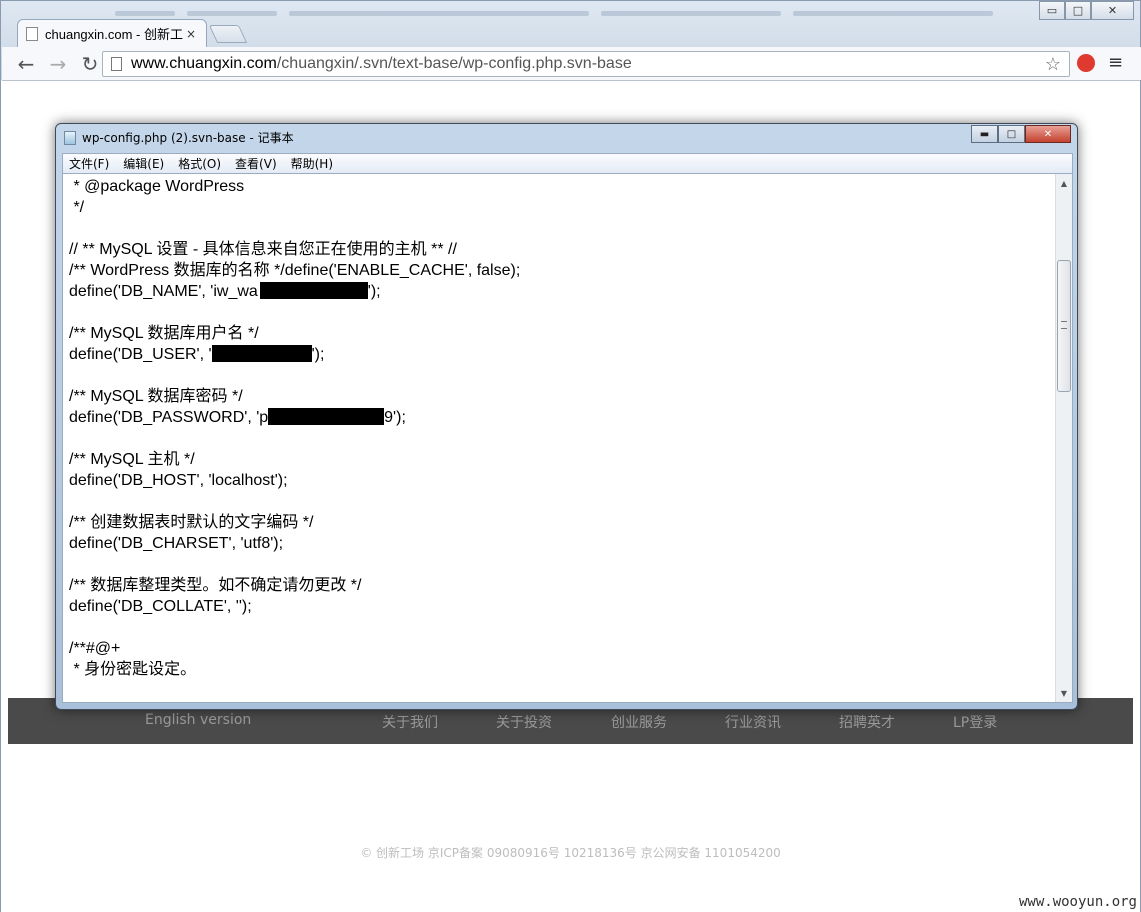  What do you see at coordinates (160, 606) in the screenshot?
I see `text-line: define('DB_COLLATE', '');` at bounding box center [160, 606].